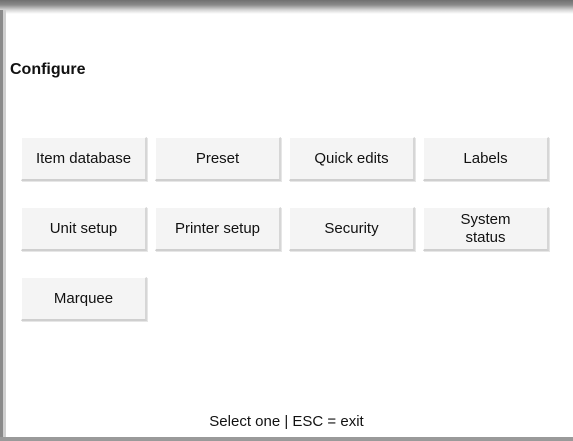 This screenshot has height=441, width=573. Describe the element at coordinates (286, 421) in the screenshot. I see `status-bar-text: Select one | ESC = exit` at that location.